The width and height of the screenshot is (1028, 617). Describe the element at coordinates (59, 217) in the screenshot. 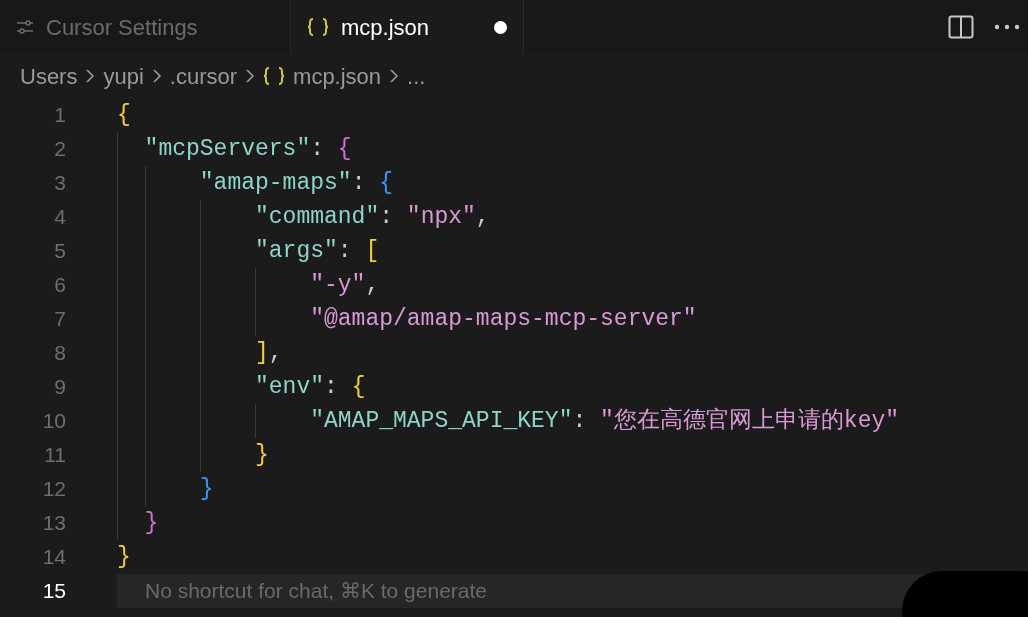

I see `line-number: 4` at that location.